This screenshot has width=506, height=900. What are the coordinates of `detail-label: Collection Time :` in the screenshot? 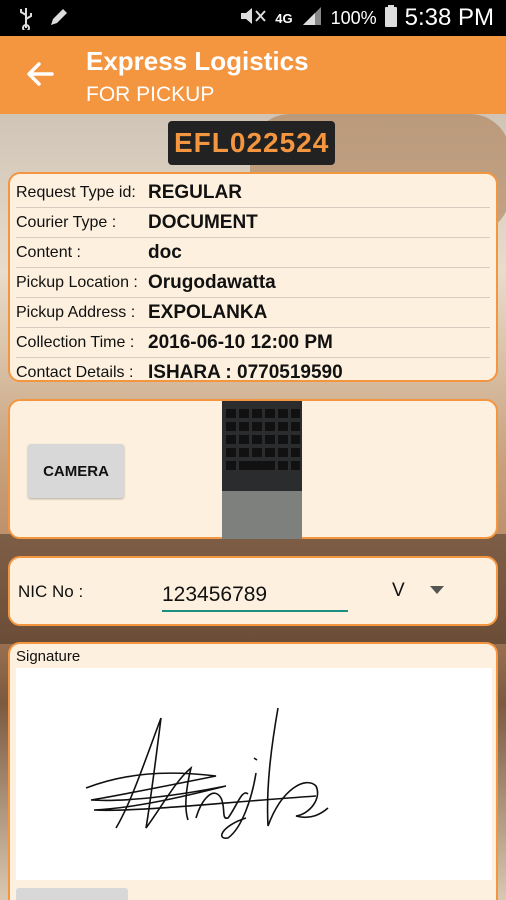 It's located at (75, 342).